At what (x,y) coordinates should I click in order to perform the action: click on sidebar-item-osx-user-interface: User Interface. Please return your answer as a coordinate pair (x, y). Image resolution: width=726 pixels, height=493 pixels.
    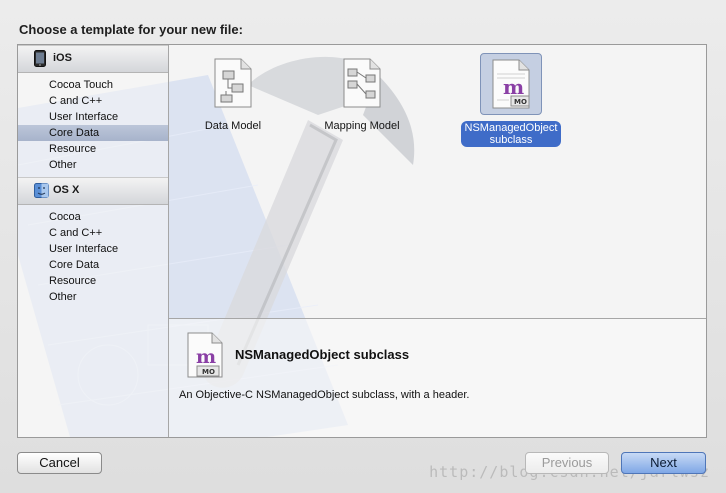
    Looking at the image, I should click on (93, 249).